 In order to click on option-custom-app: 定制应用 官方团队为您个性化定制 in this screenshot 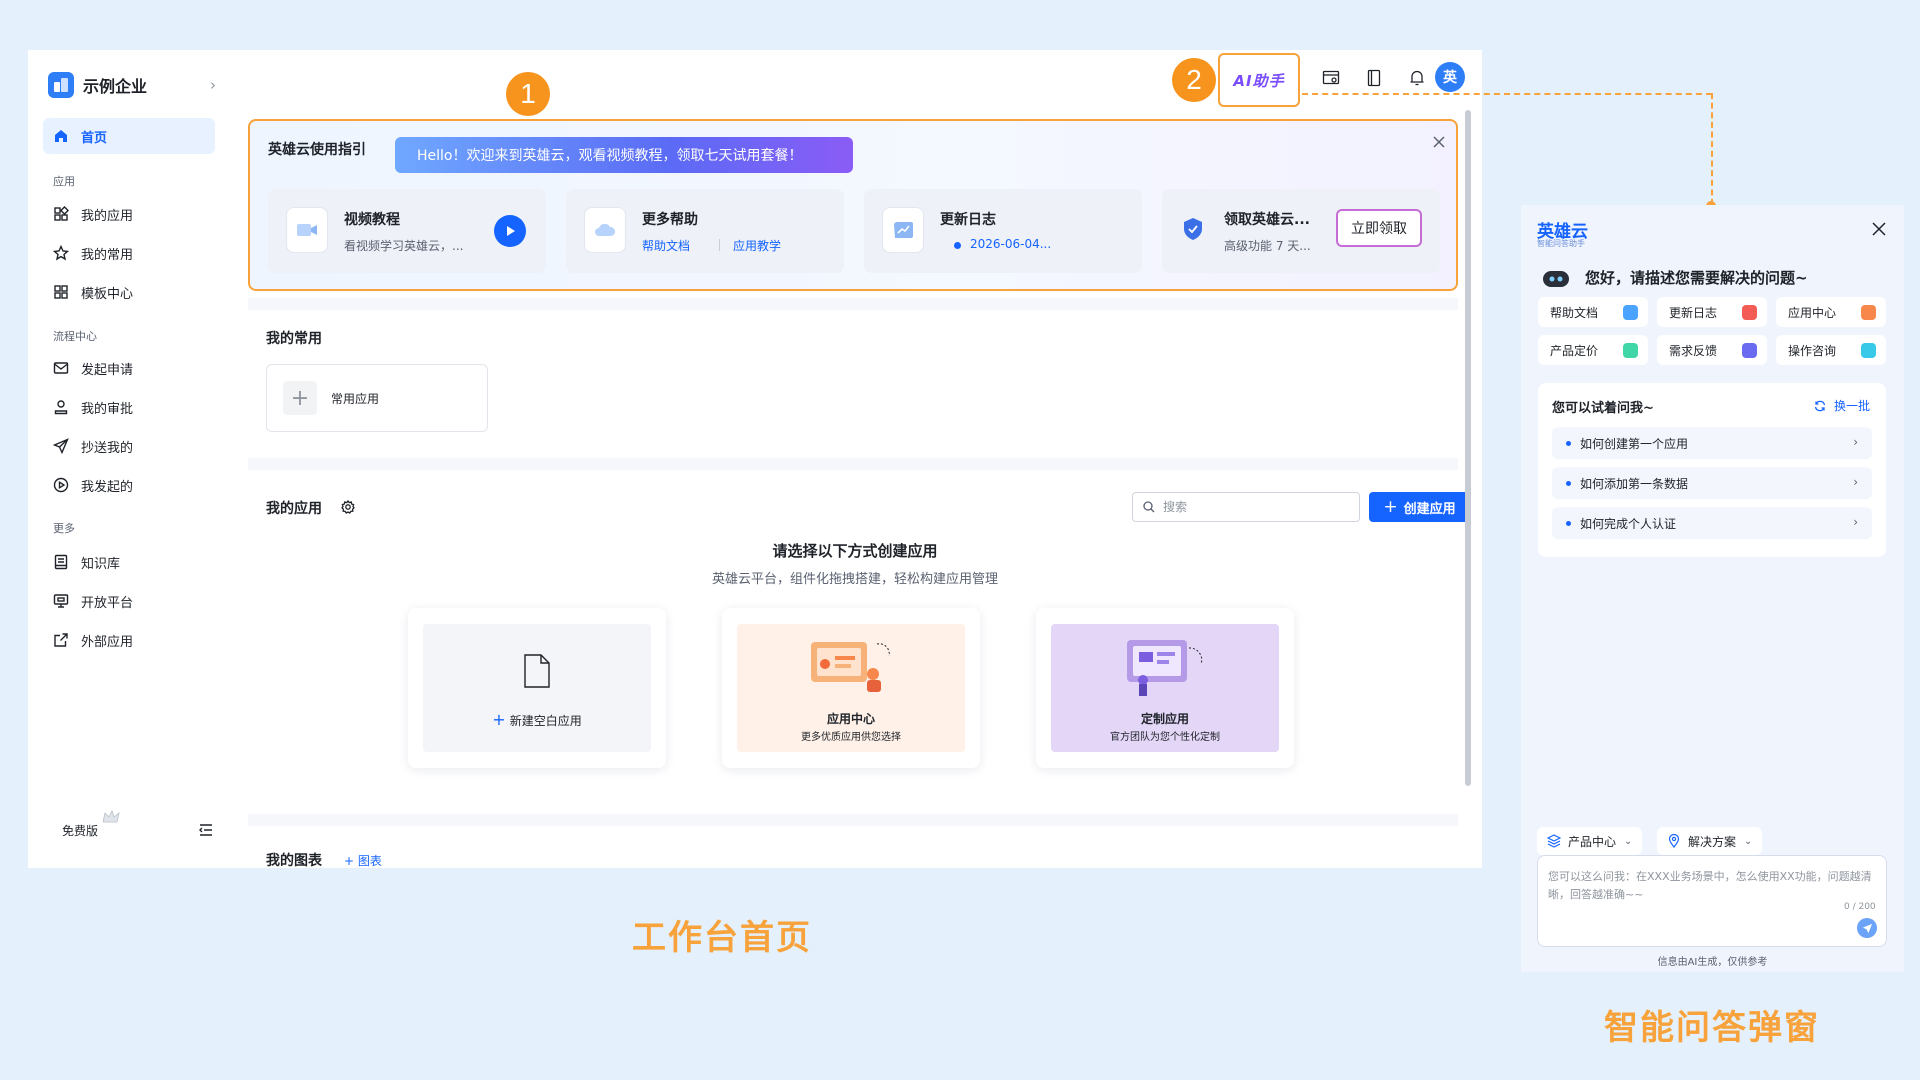, I will do `click(1165, 688)`.